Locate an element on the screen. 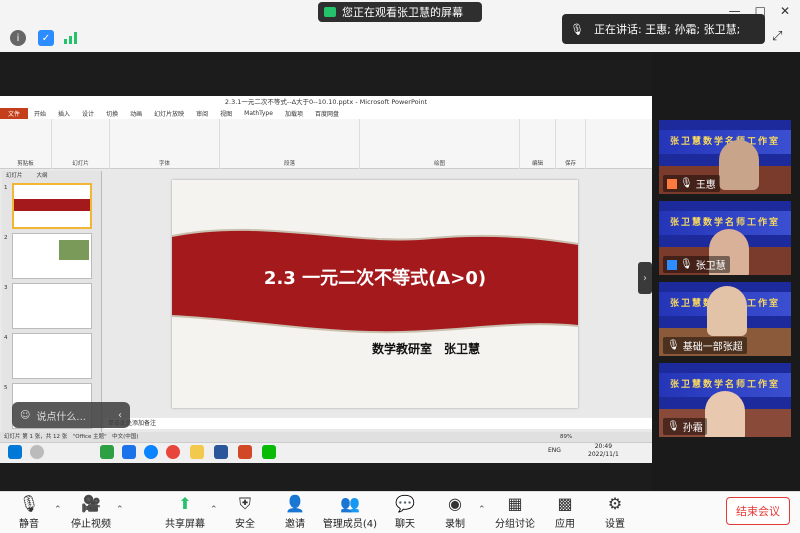 Image resolution: width=800 pixels, height=533 pixels. participants-button: 👥 管理成员(4) is located at coordinates (350, 512).